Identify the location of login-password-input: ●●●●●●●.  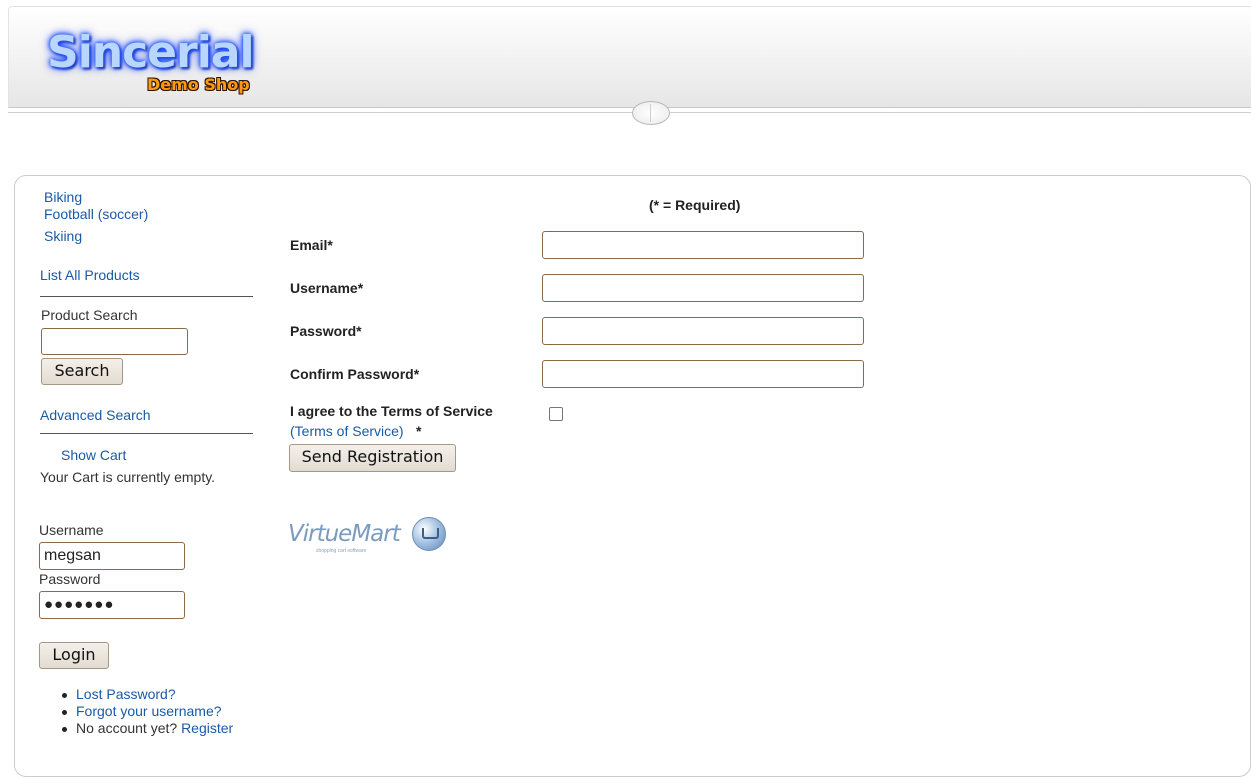
(112, 605).